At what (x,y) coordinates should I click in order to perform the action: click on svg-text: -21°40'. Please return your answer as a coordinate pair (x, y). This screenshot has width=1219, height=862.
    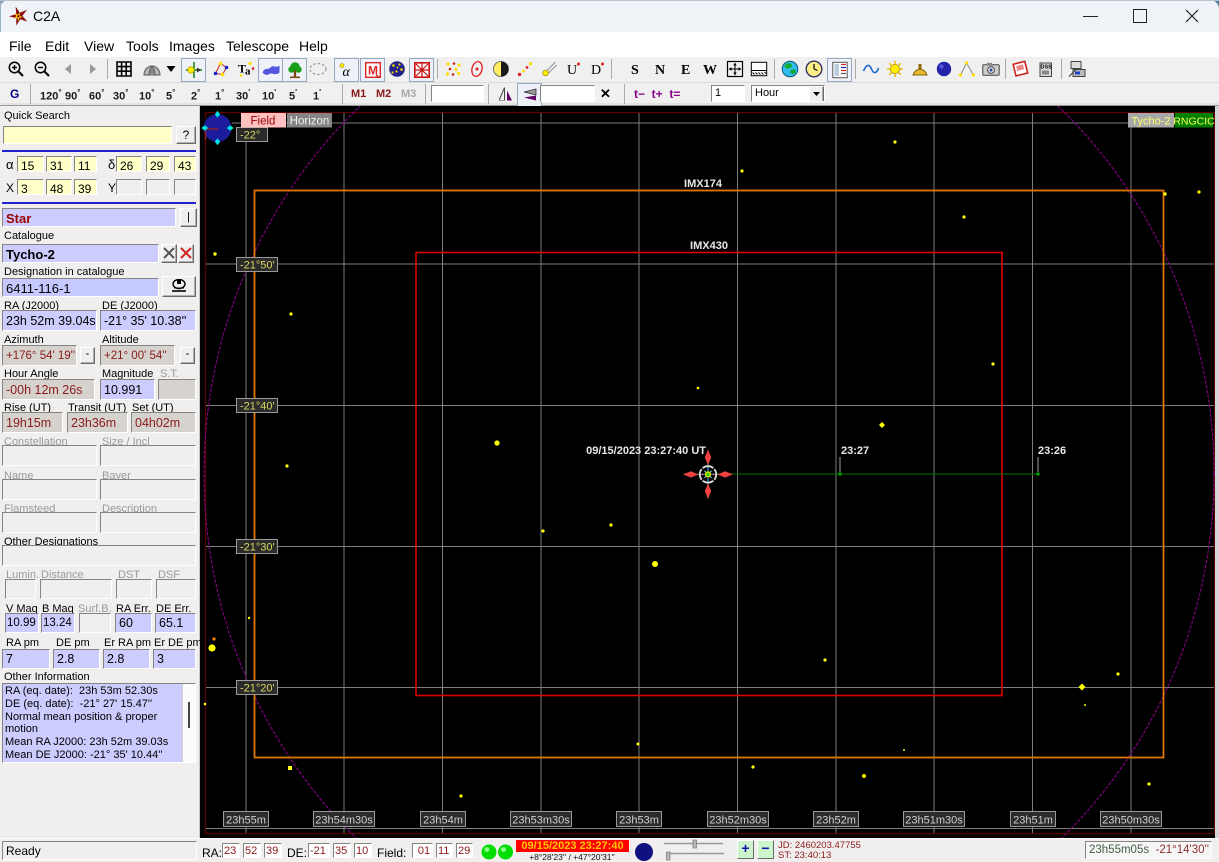
    Looking at the image, I should click on (257, 407).